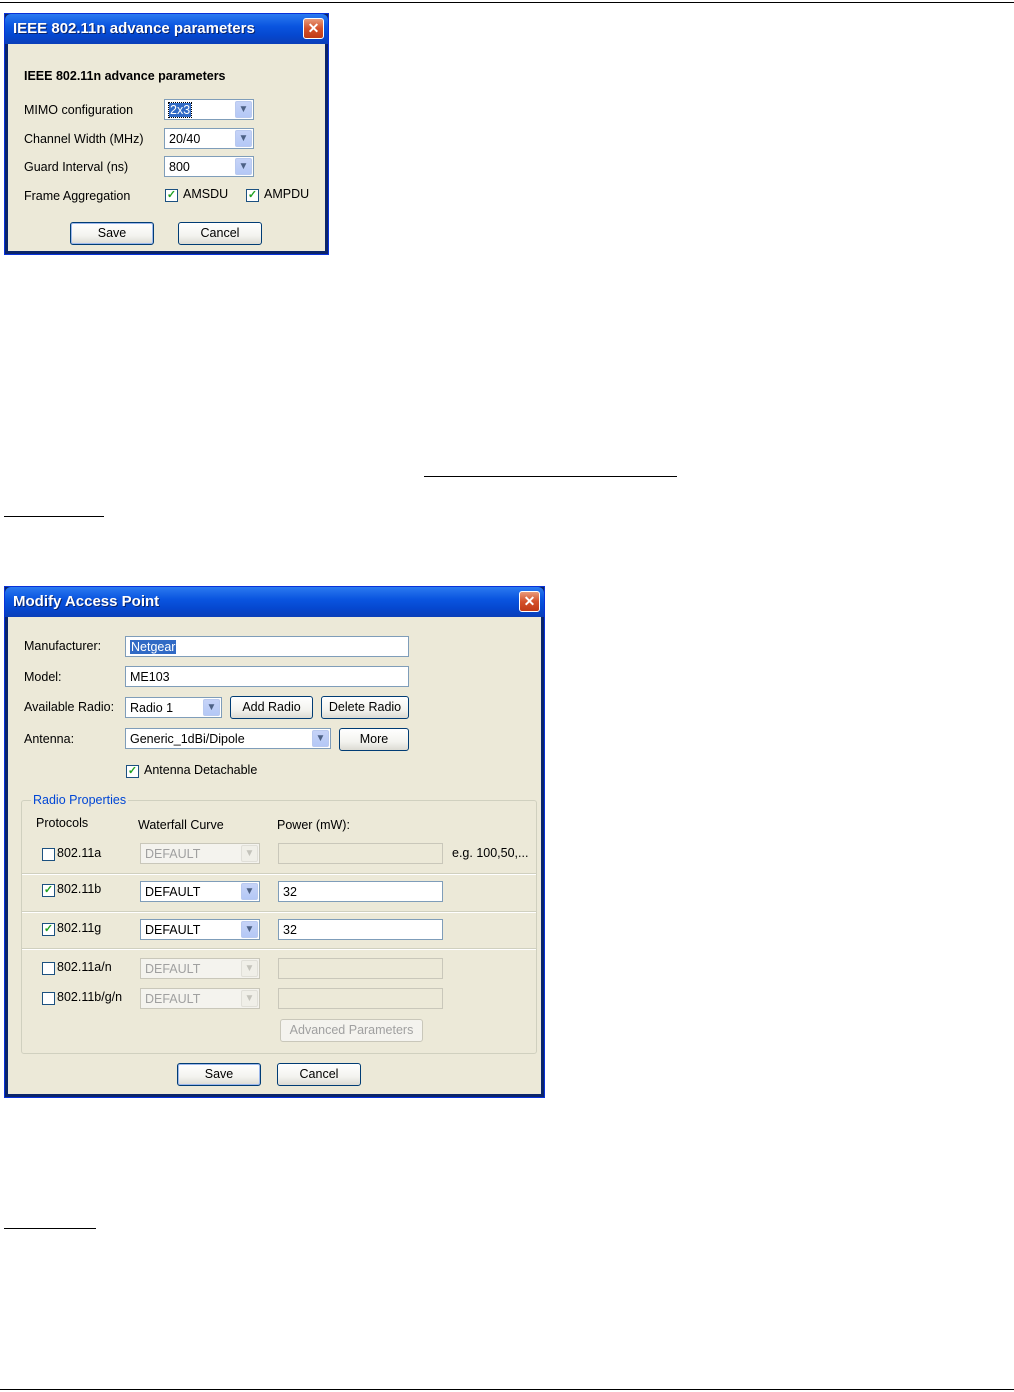  I want to click on protocol-checkbox-802-11a, so click(48, 854).